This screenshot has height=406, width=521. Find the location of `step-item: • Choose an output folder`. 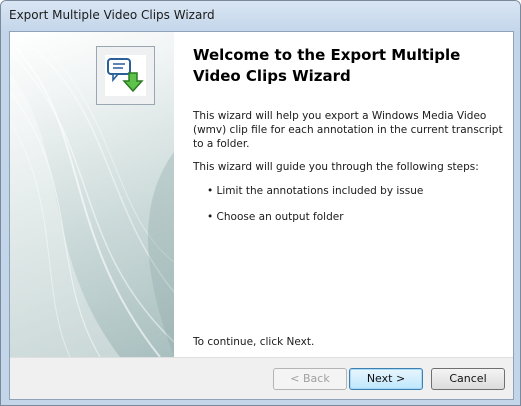

step-item: • Choose an output folder is located at coordinates (275, 217).